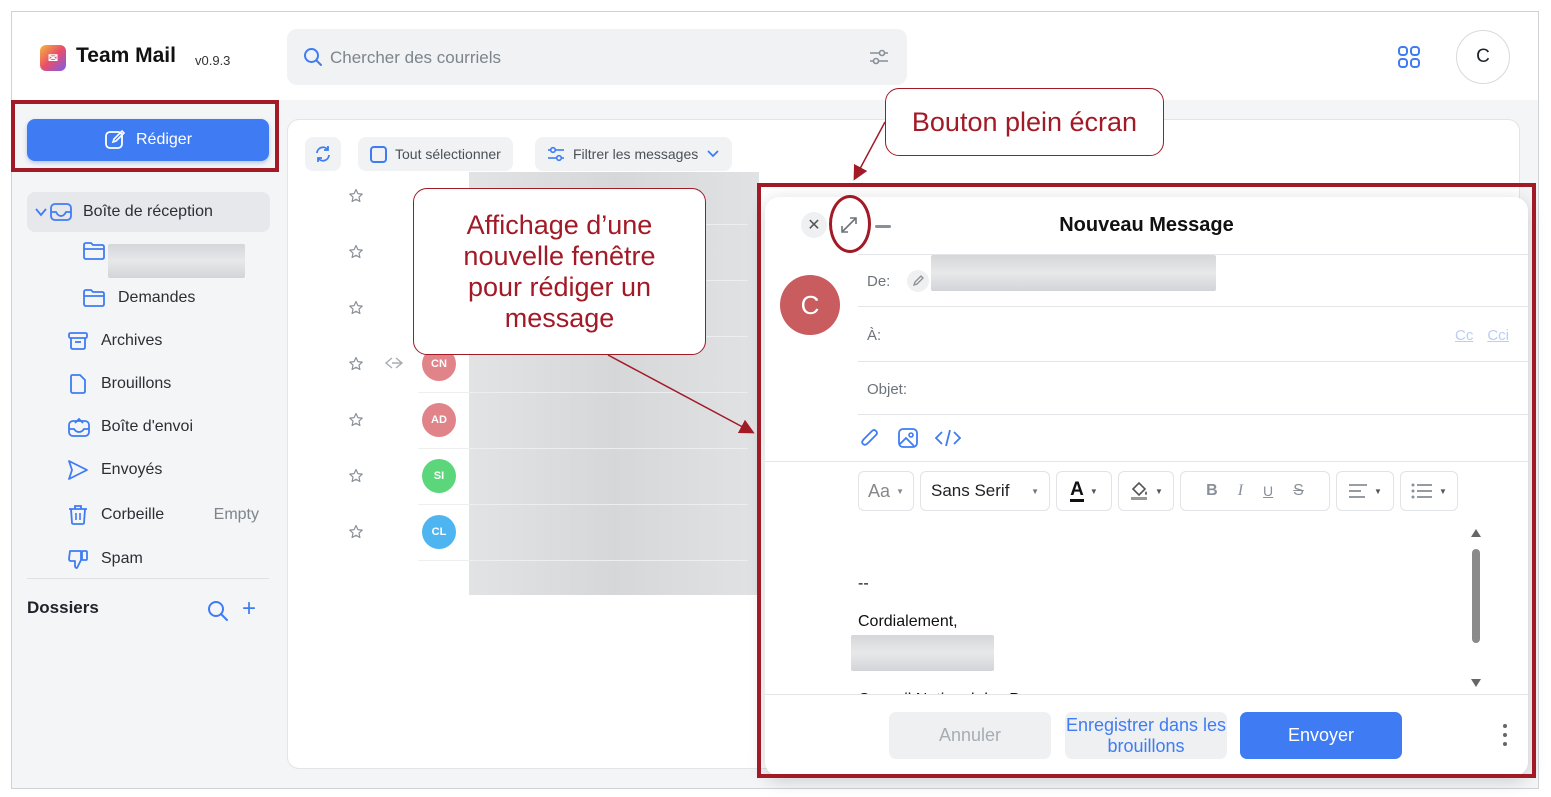 This screenshot has width=1551, height=797. I want to click on cc-bcc-links: Cc Cci, so click(1482, 335).